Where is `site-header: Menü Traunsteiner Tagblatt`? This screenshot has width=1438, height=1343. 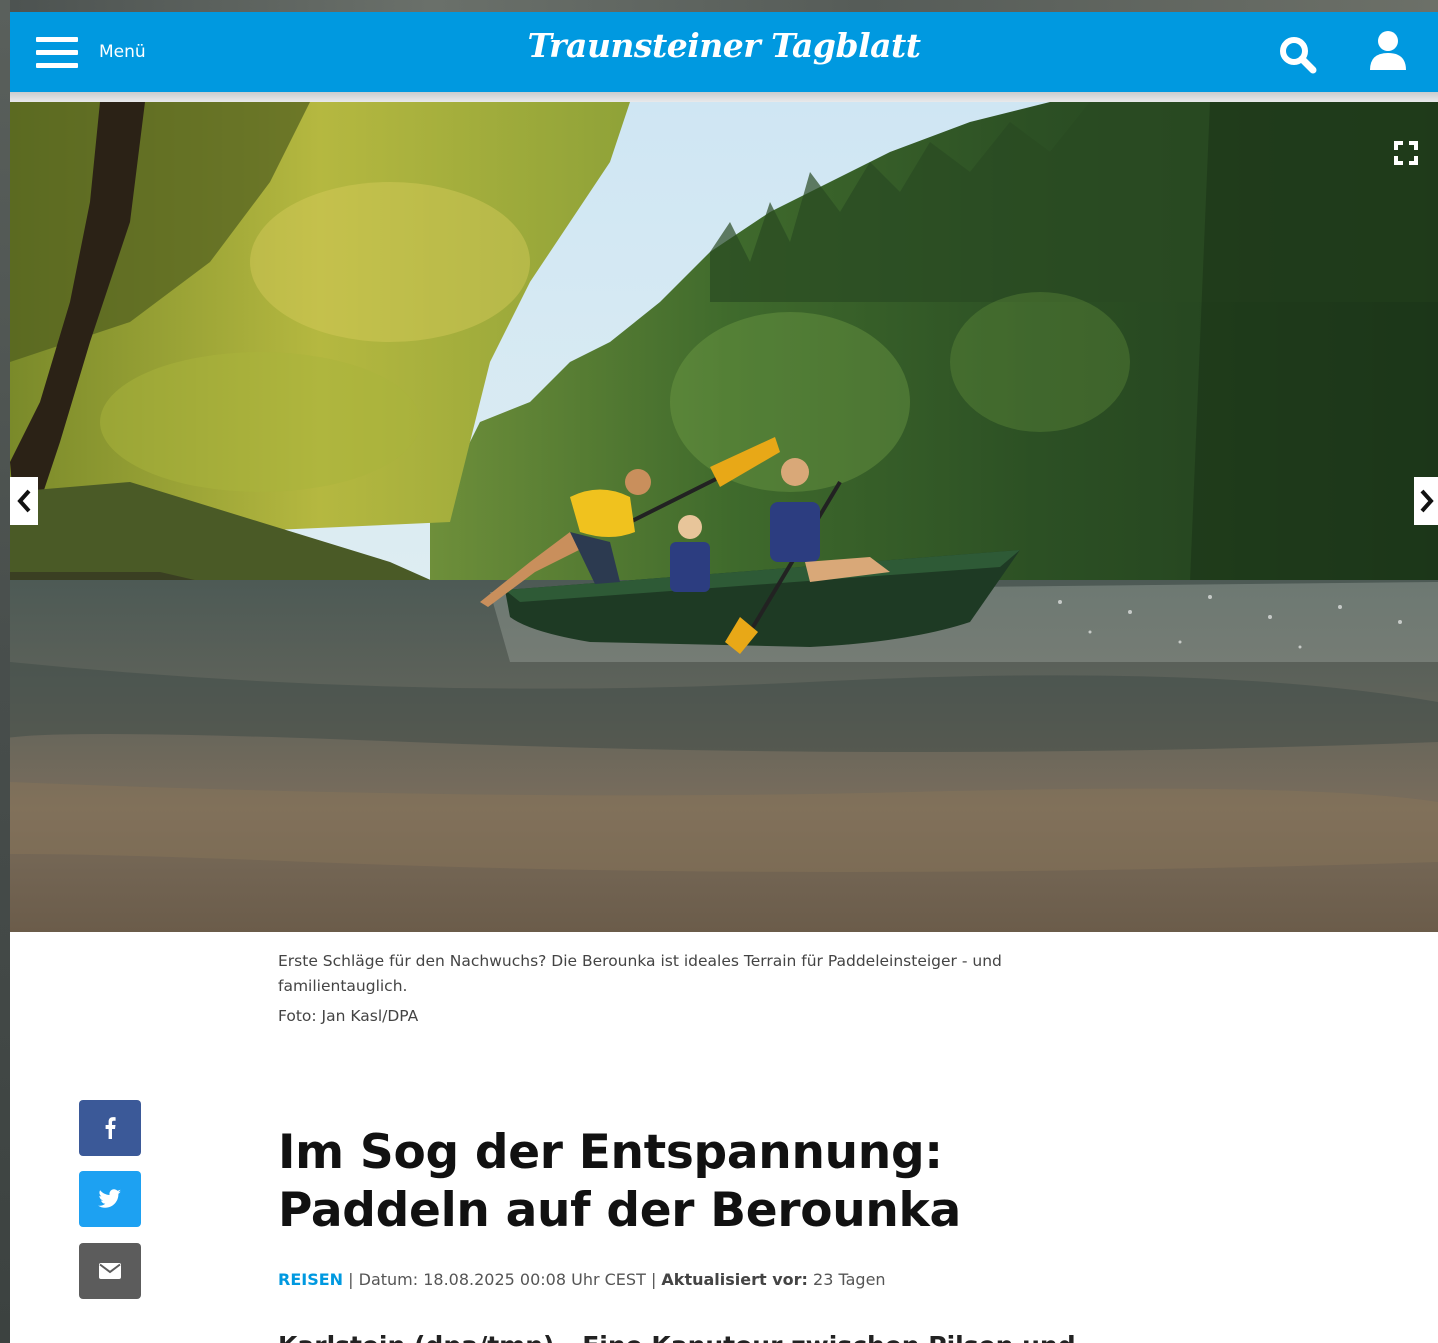 site-header: Menü Traunsteiner Tagblatt is located at coordinates (724, 52).